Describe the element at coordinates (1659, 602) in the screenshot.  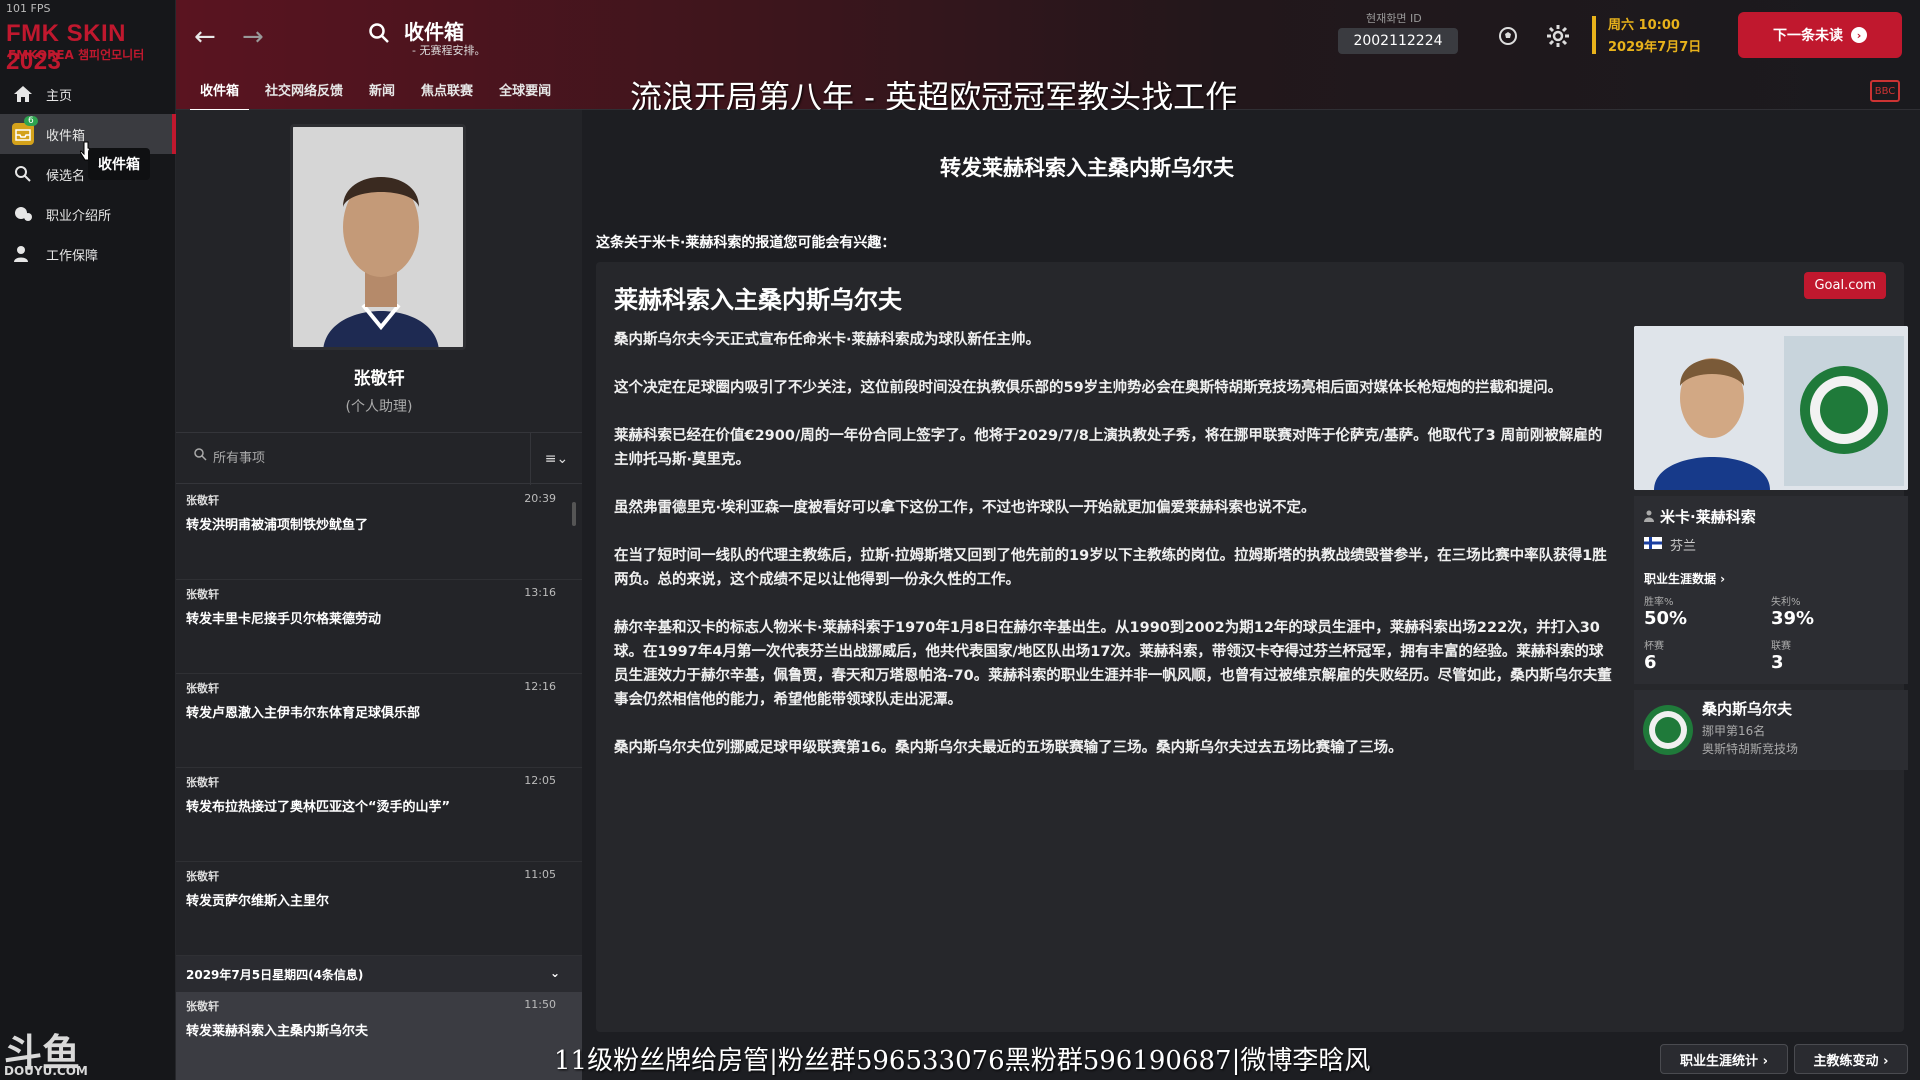
I see `stat-label: 胜率%` at that location.